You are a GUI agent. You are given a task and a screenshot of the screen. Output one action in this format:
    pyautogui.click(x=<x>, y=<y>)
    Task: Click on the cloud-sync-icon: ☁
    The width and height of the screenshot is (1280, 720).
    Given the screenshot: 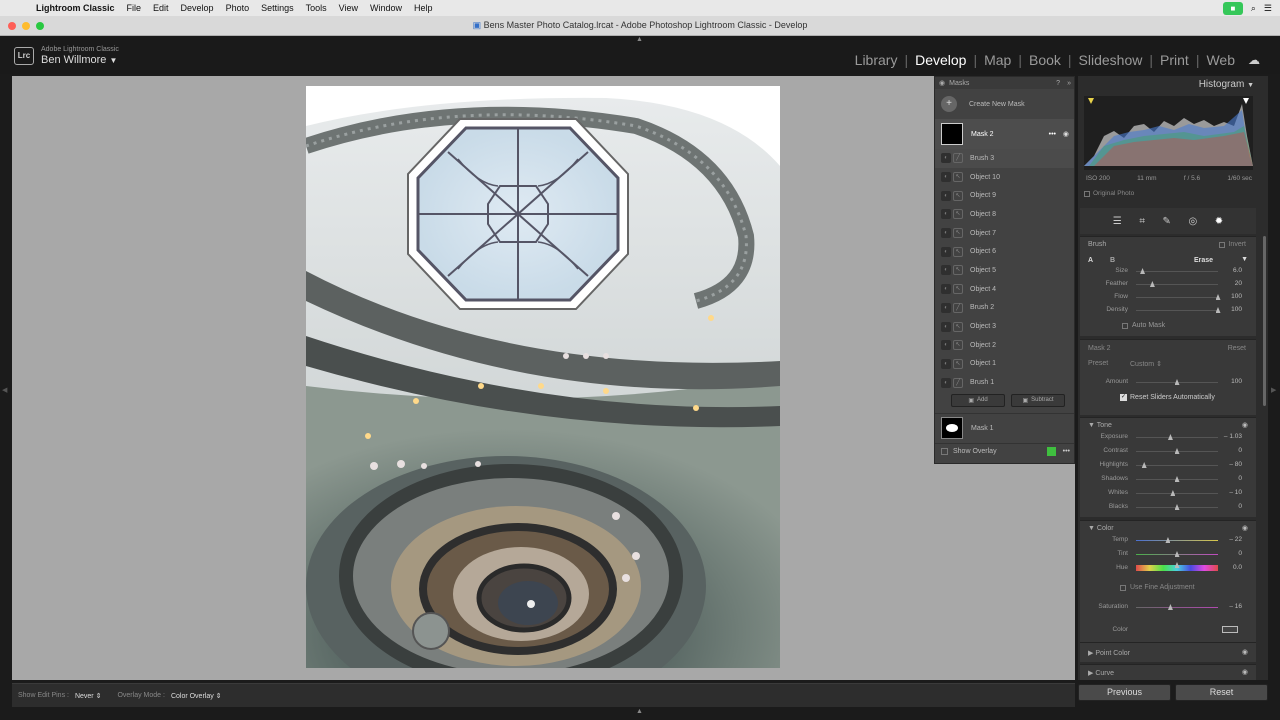 What is the action you would take?
    pyautogui.click(x=1254, y=60)
    